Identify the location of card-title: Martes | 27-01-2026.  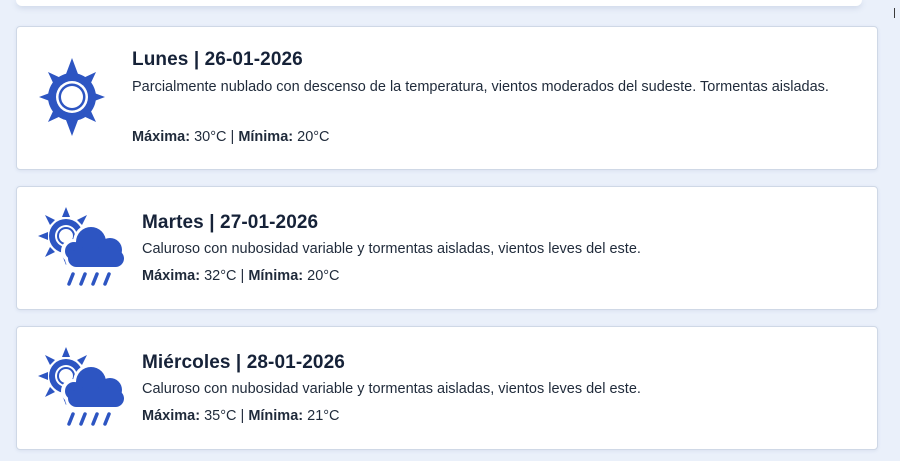
(230, 222).